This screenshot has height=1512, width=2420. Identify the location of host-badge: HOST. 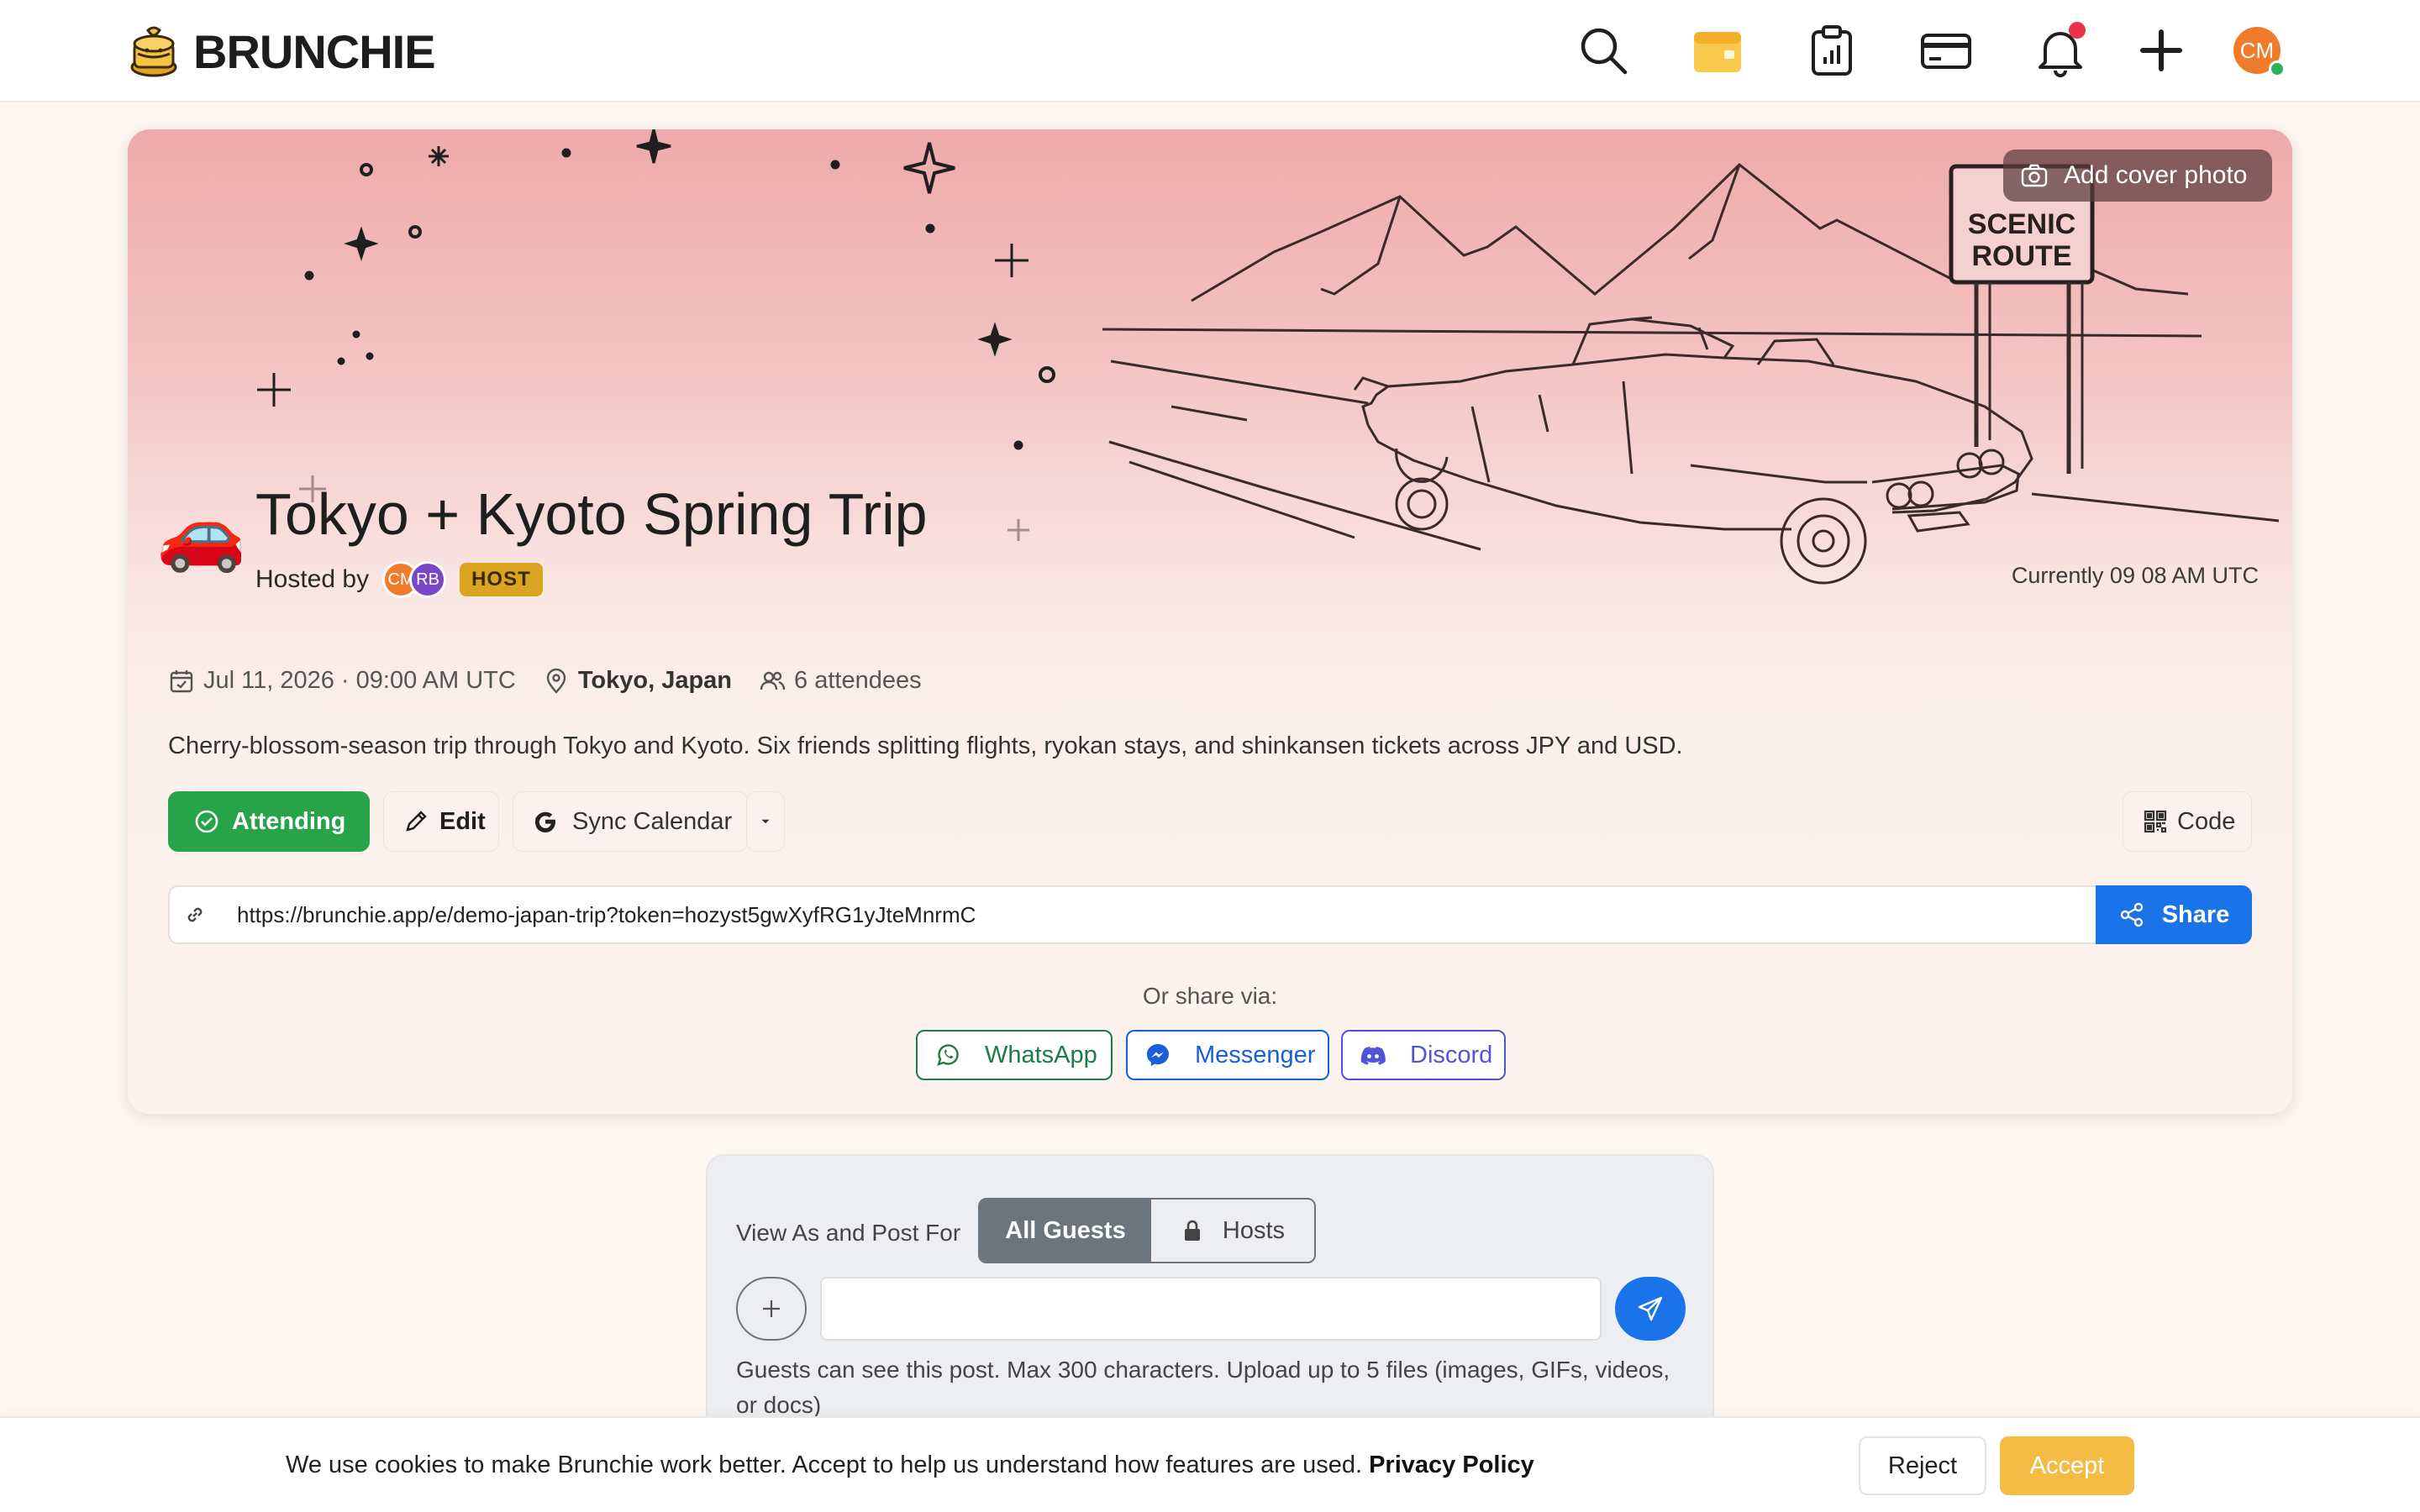
(501, 579).